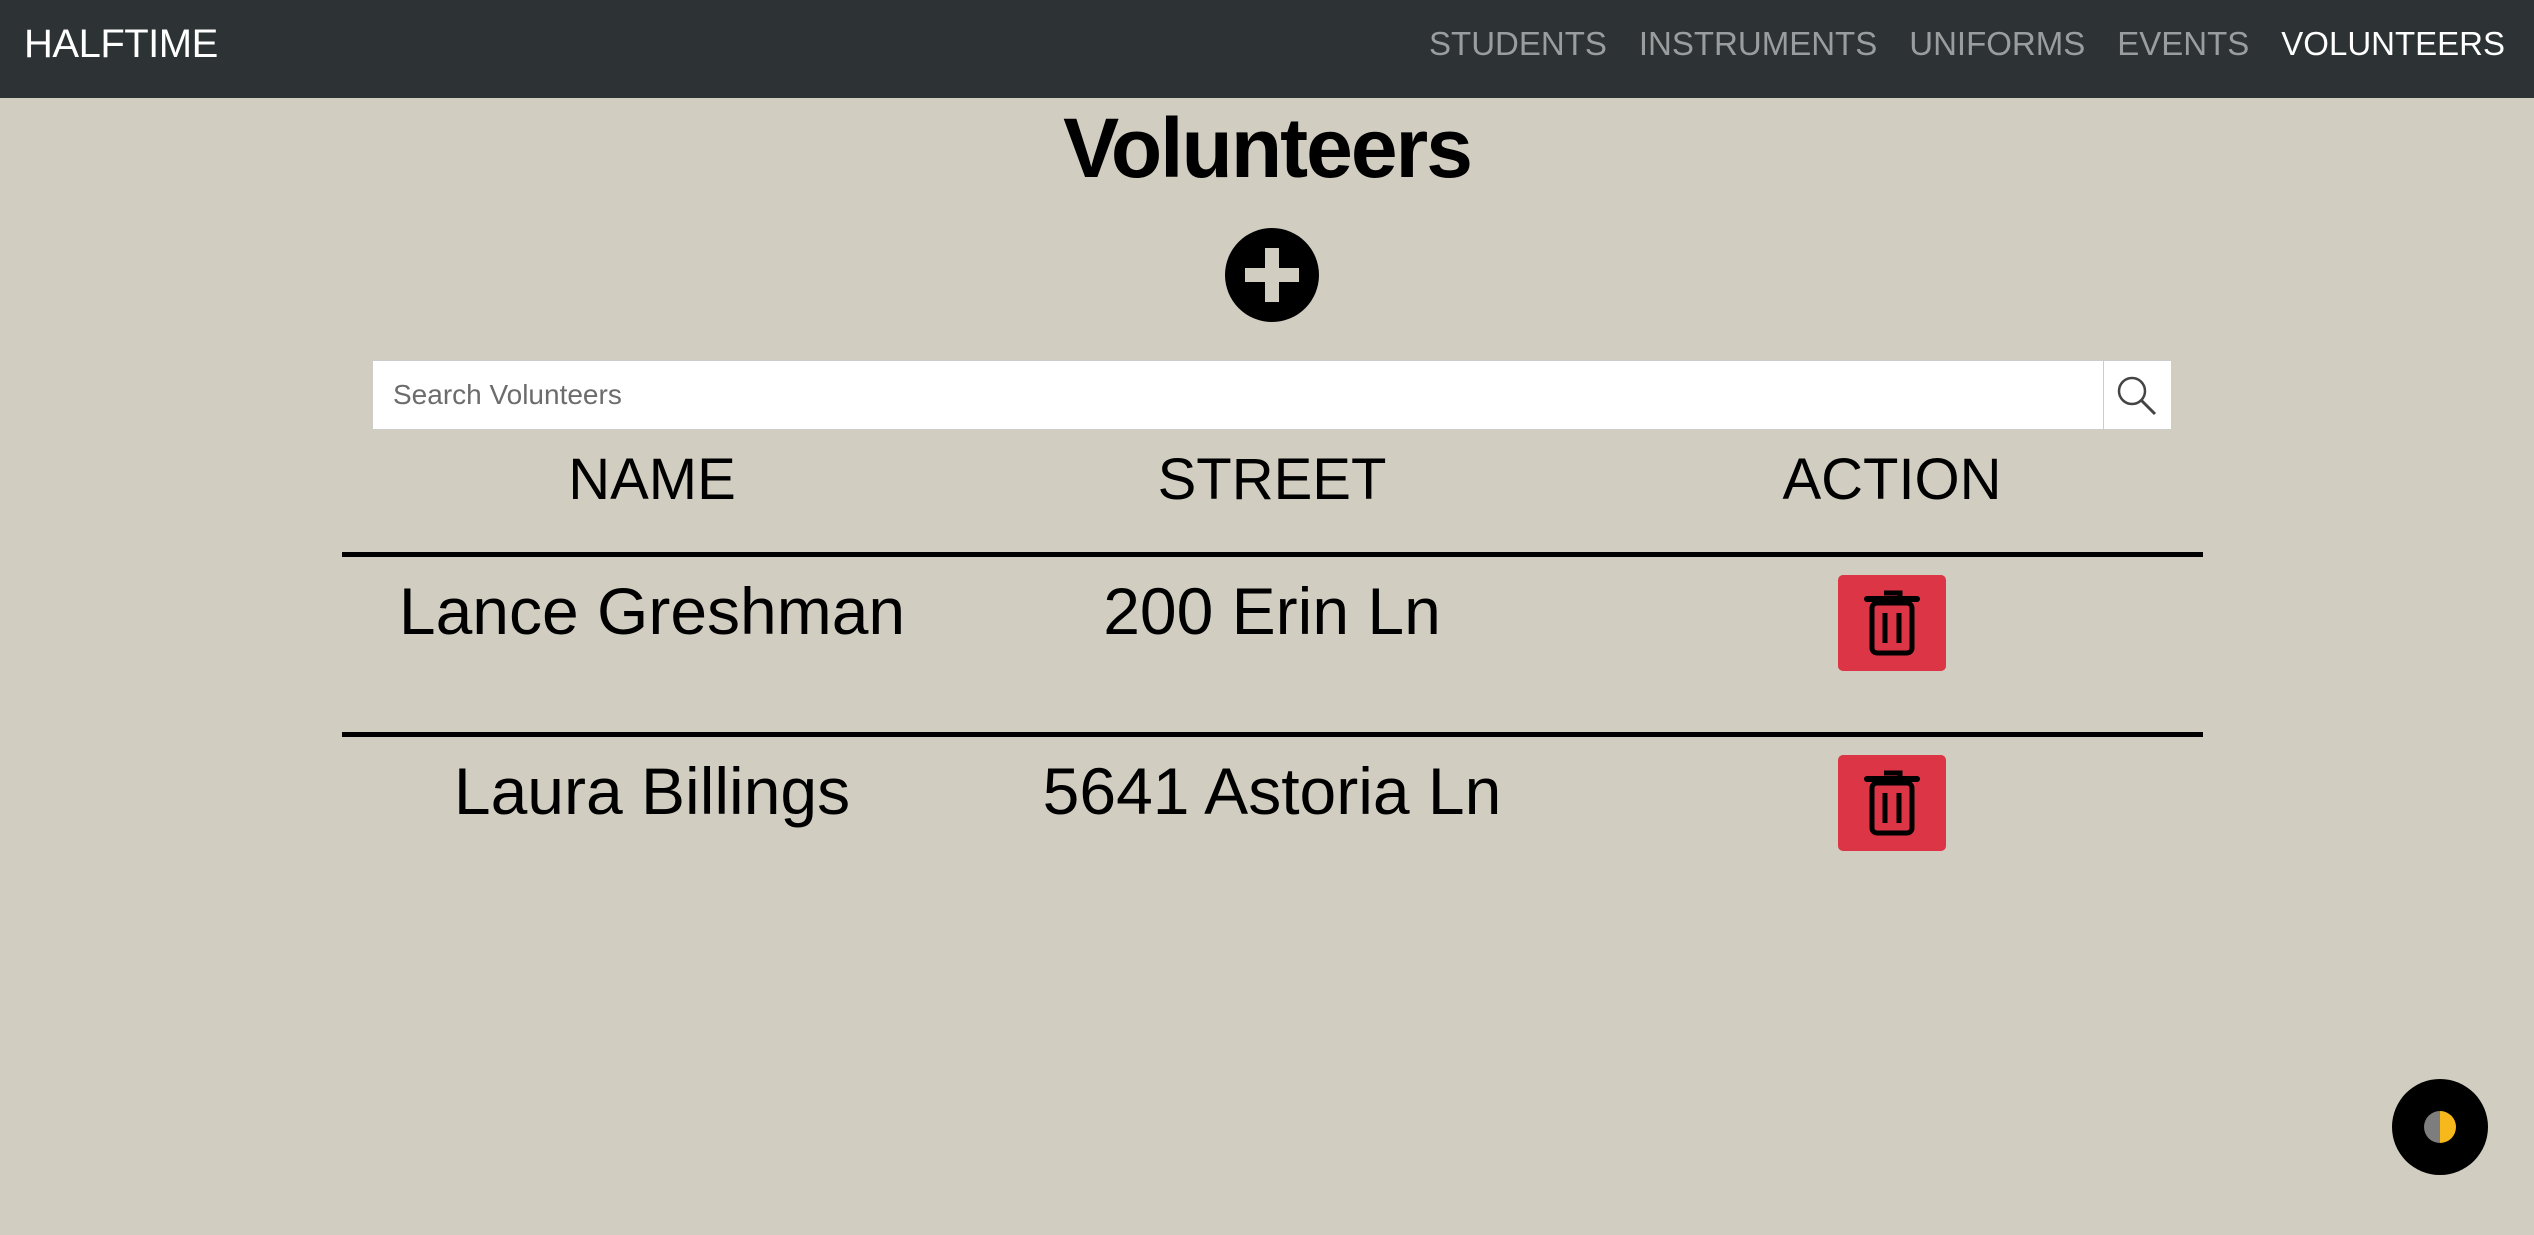 This screenshot has height=1235, width=2534. Describe the element at coordinates (1272, 611) in the screenshot. I see `volunteer-street: 200 Erin Ln` at that location.